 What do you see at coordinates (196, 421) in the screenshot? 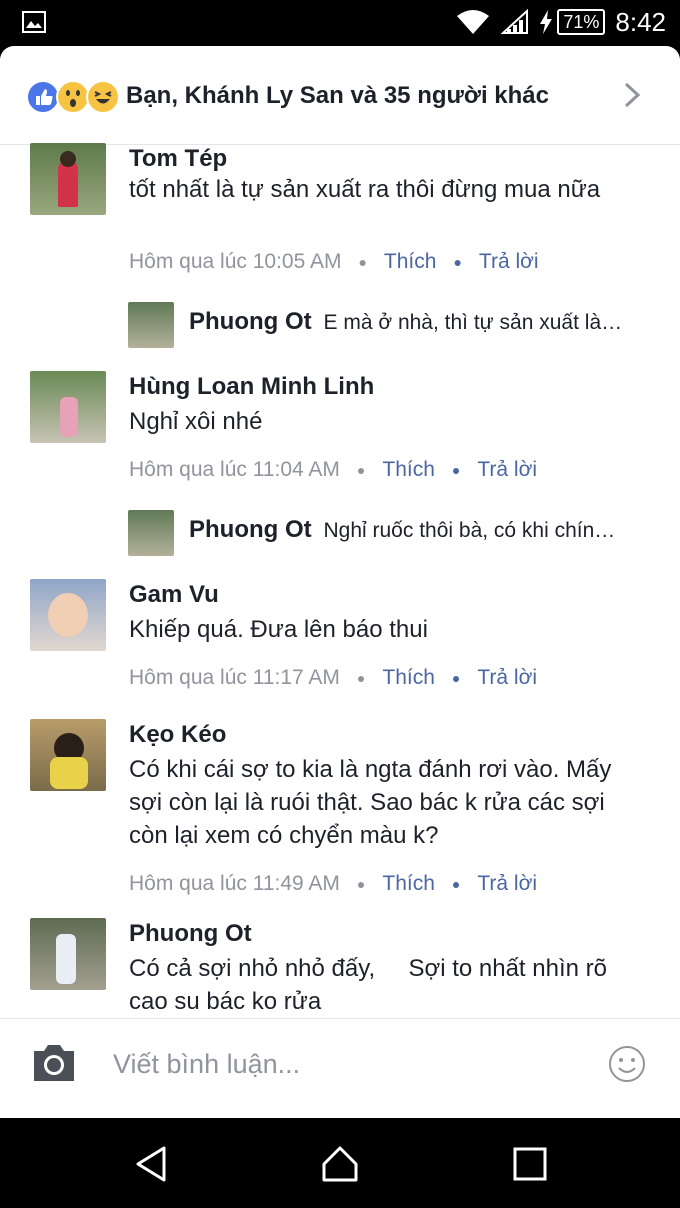
I see `comment-text: Nghỉ xôi nhé` at bounding box center [196, 421].